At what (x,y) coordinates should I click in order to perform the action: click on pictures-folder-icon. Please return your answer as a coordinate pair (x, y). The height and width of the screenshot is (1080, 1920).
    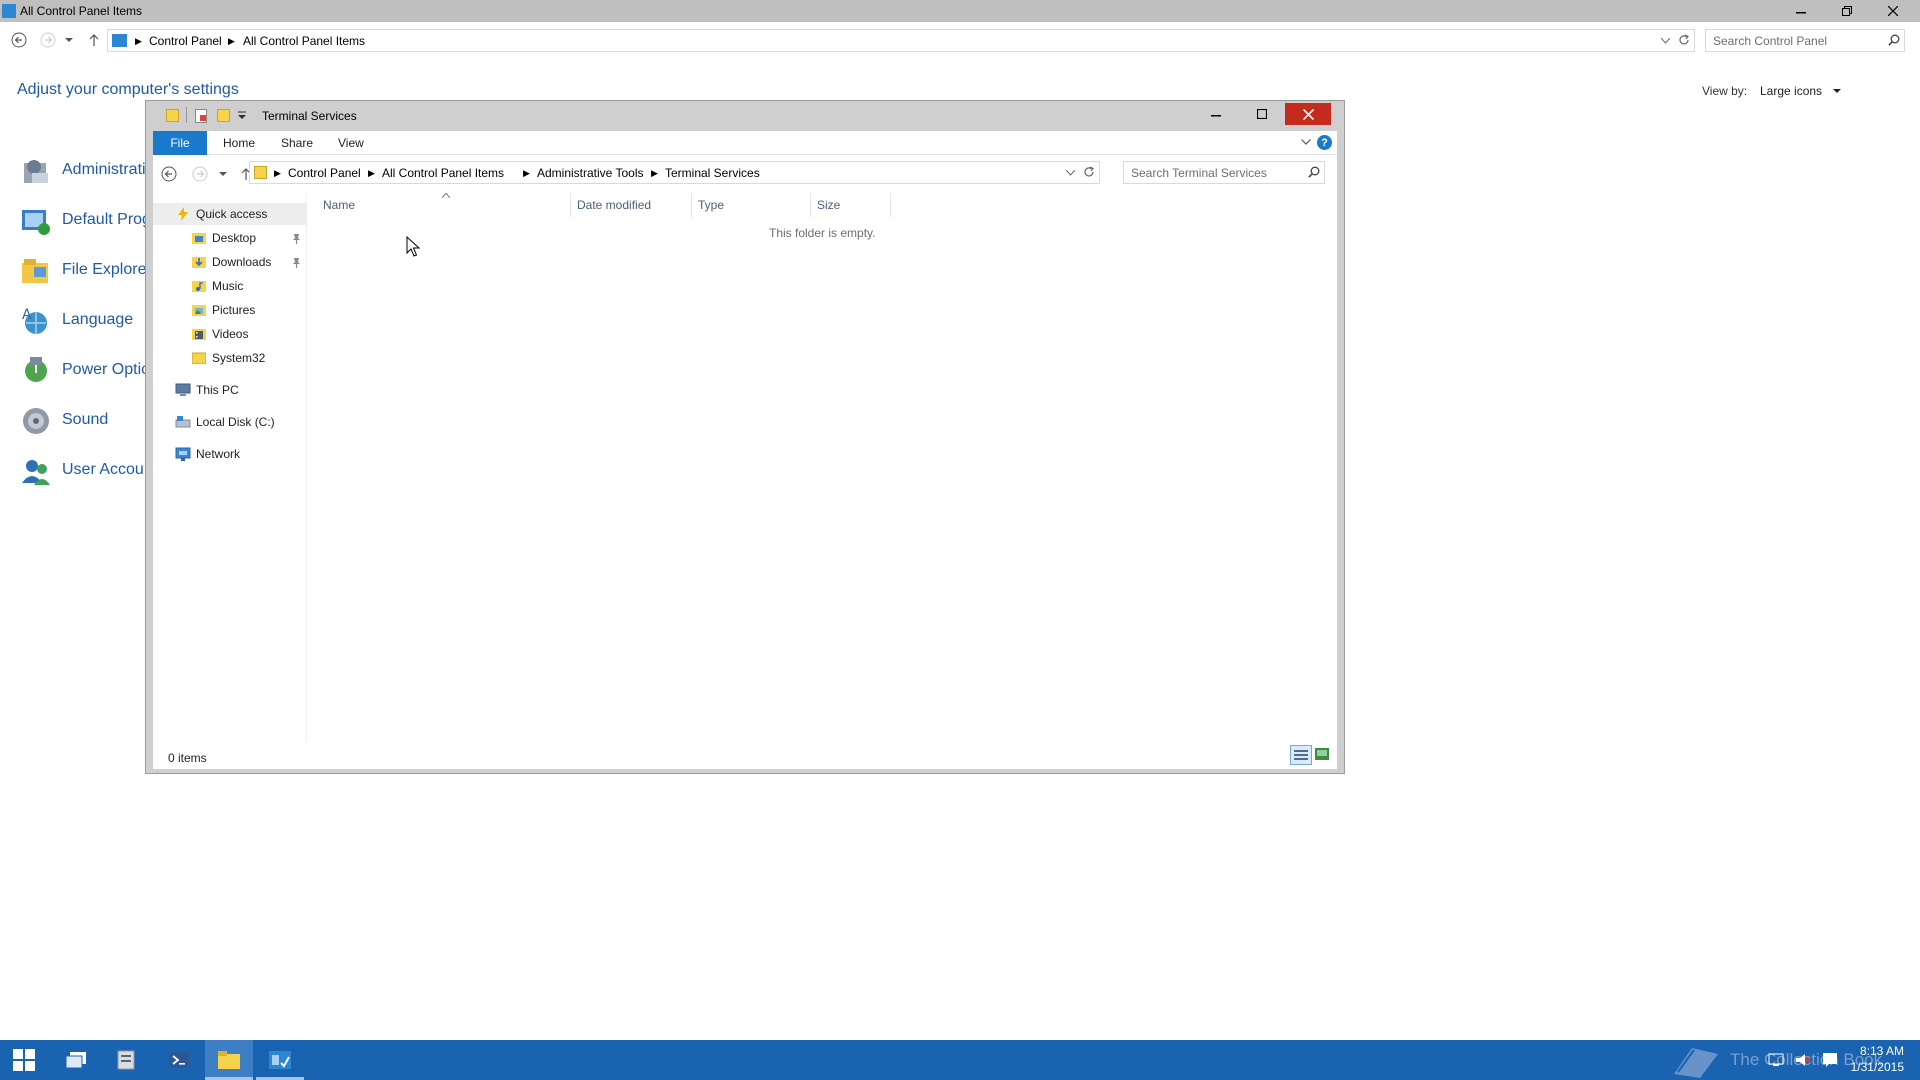
    Looking at the image, I should click on (199, 310).